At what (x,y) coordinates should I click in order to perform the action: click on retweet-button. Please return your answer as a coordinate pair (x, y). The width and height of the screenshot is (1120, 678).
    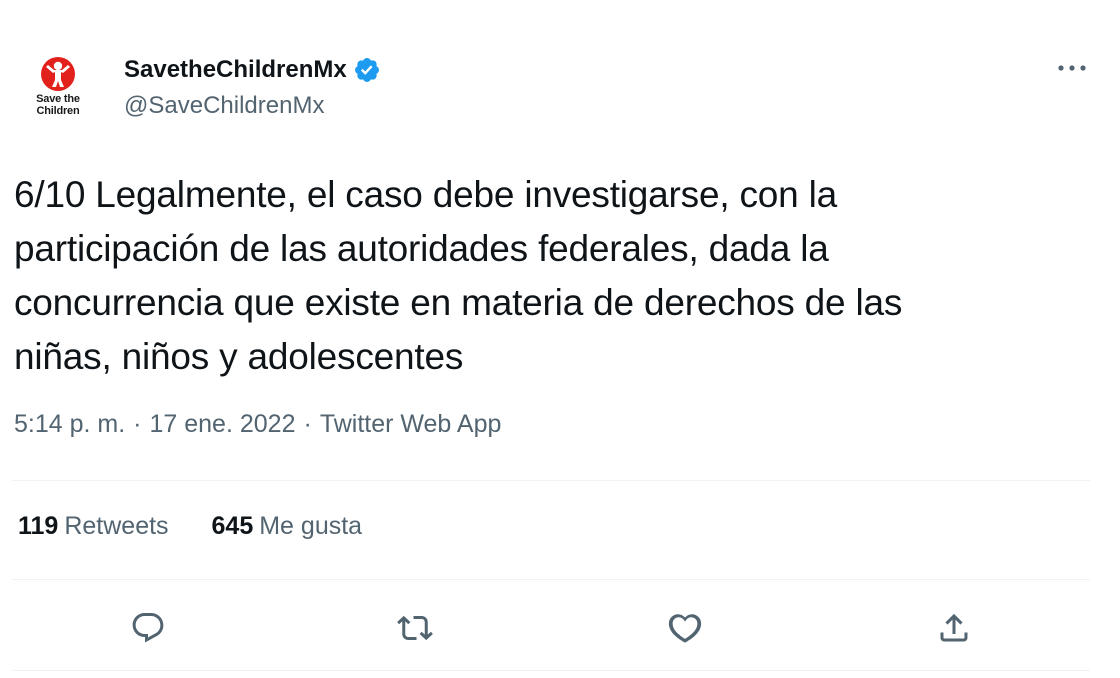
    Looking at the image, I should click on (415, 628).